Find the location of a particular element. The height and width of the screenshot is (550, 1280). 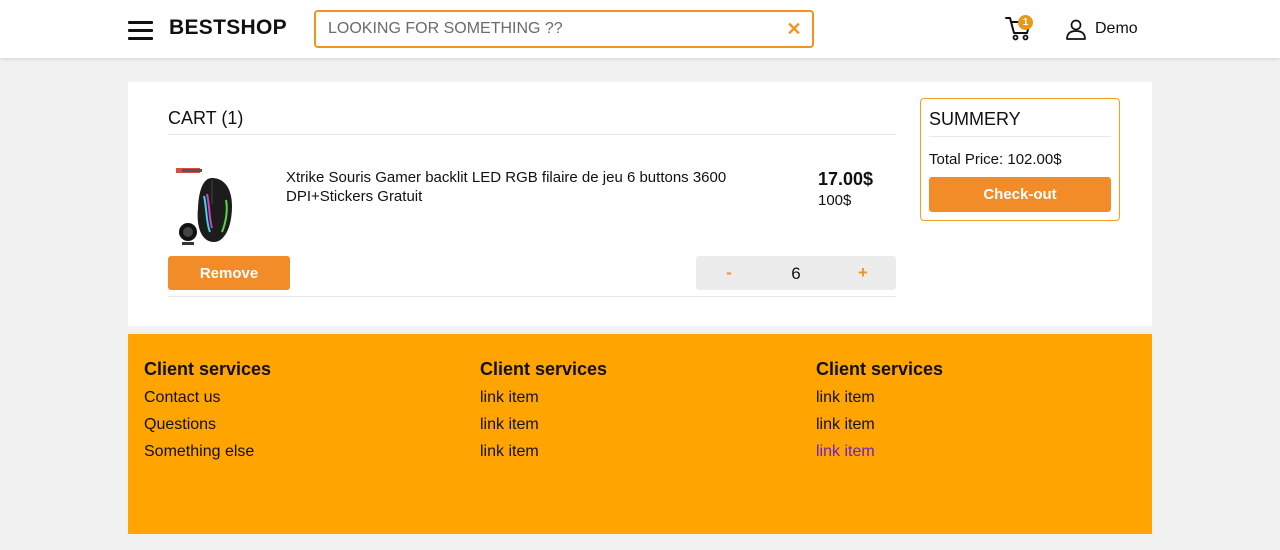

user-menu: Demo is located at coordinates (1101, 29).